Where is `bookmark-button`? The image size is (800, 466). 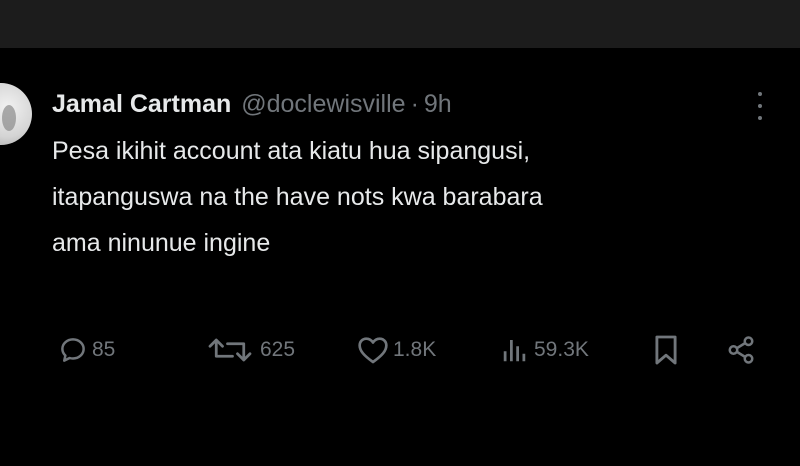
bookmark-button is located at coordinates (666, 350).